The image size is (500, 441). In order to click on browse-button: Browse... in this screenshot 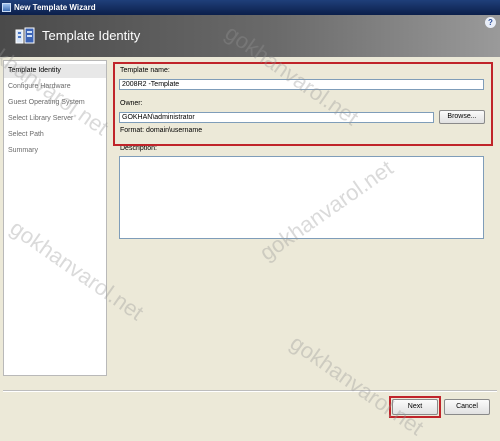, I will do `click(462, 117)`.